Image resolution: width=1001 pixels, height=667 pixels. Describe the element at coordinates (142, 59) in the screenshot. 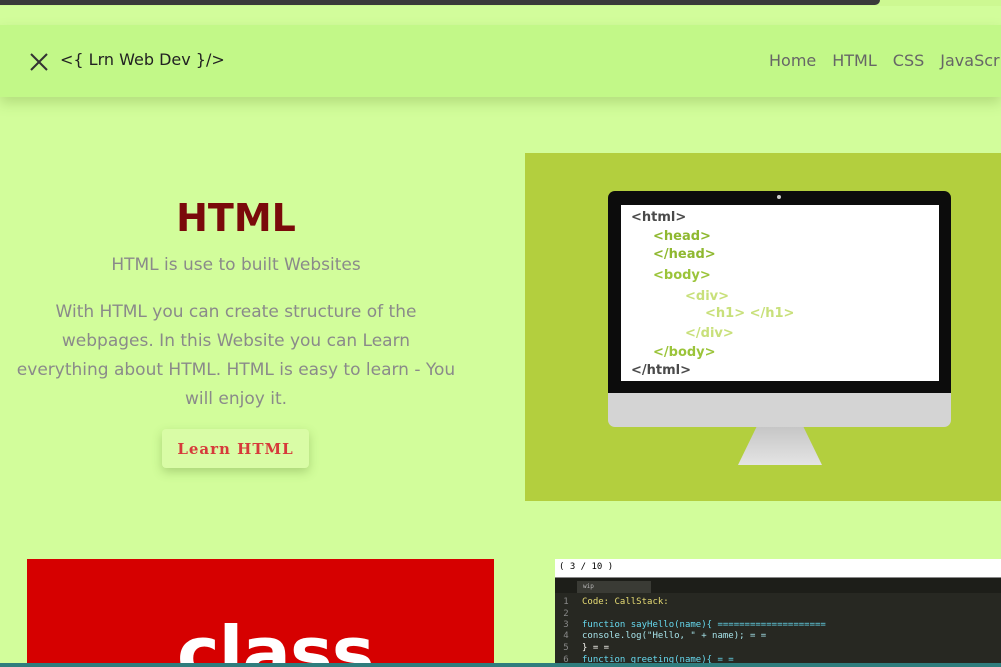

I see `brand-logo: <{ Lrn Web Dev }/>` at that location.